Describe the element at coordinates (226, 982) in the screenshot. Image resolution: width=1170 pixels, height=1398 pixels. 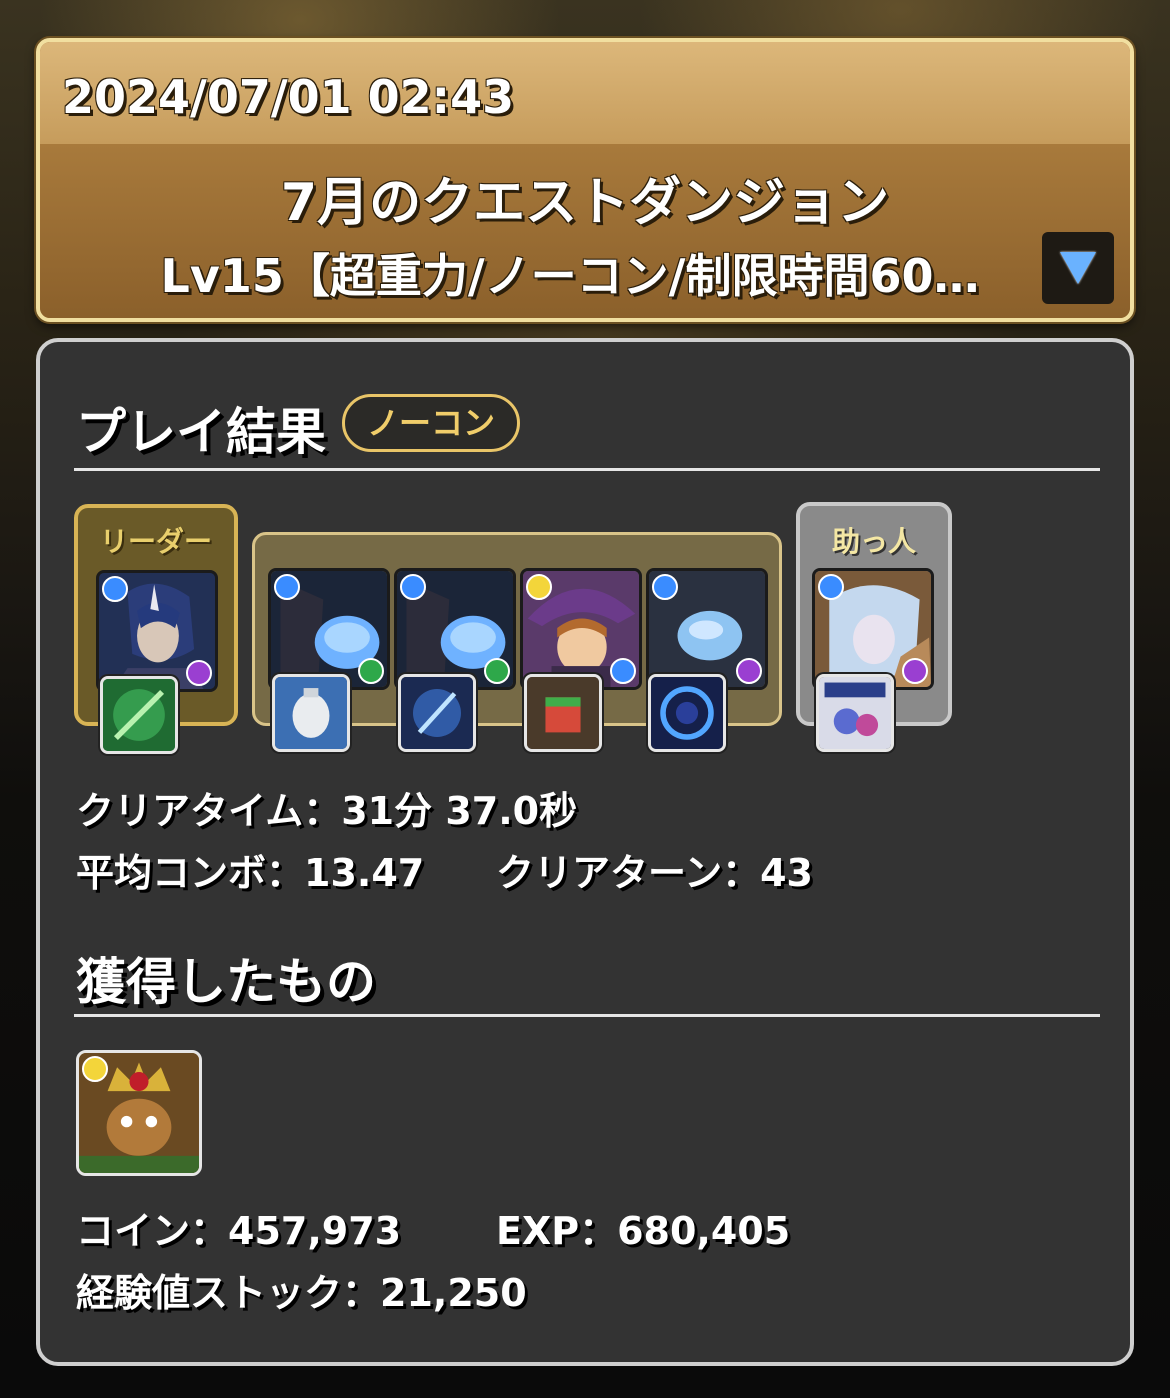
I see `rewards-title: 獲得したもの` at that location.